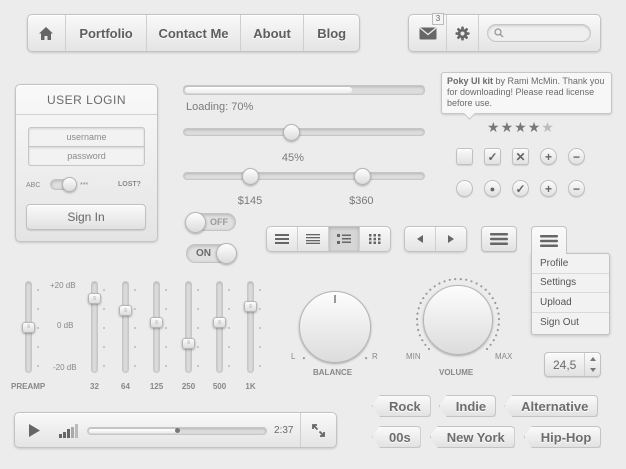 The image size is (626, 469). Describe the element at coordinates (203, 253) in the screenshot. I see `toggle-on-label: ON` at that location.